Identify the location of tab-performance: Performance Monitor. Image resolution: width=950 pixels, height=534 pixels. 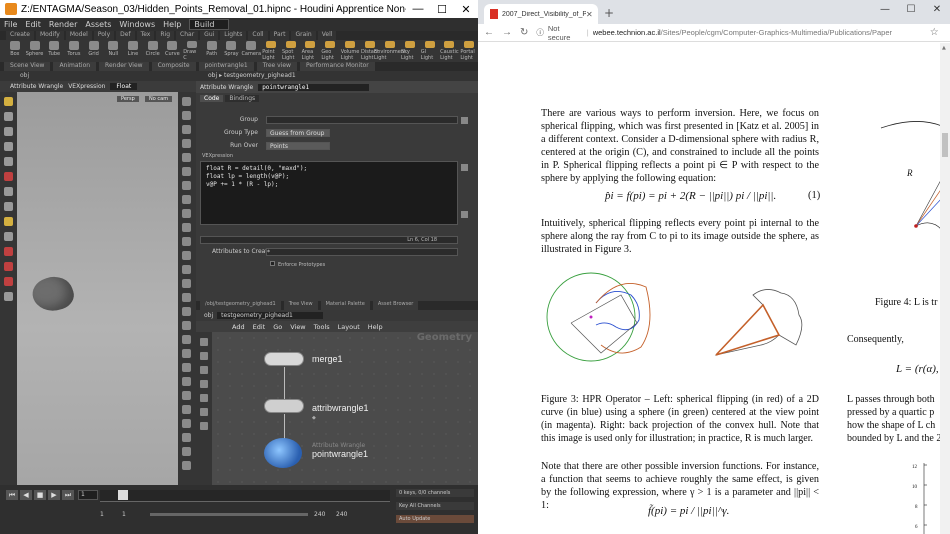
(337, 66).